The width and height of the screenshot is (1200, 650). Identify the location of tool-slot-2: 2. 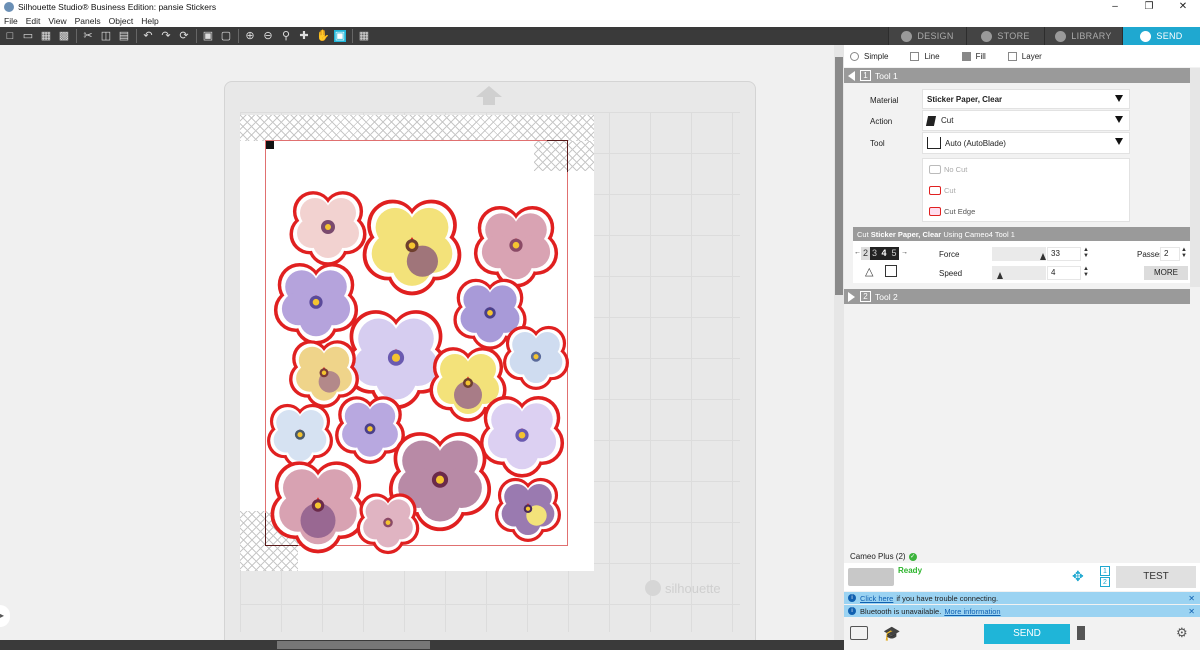
(1105, 582).